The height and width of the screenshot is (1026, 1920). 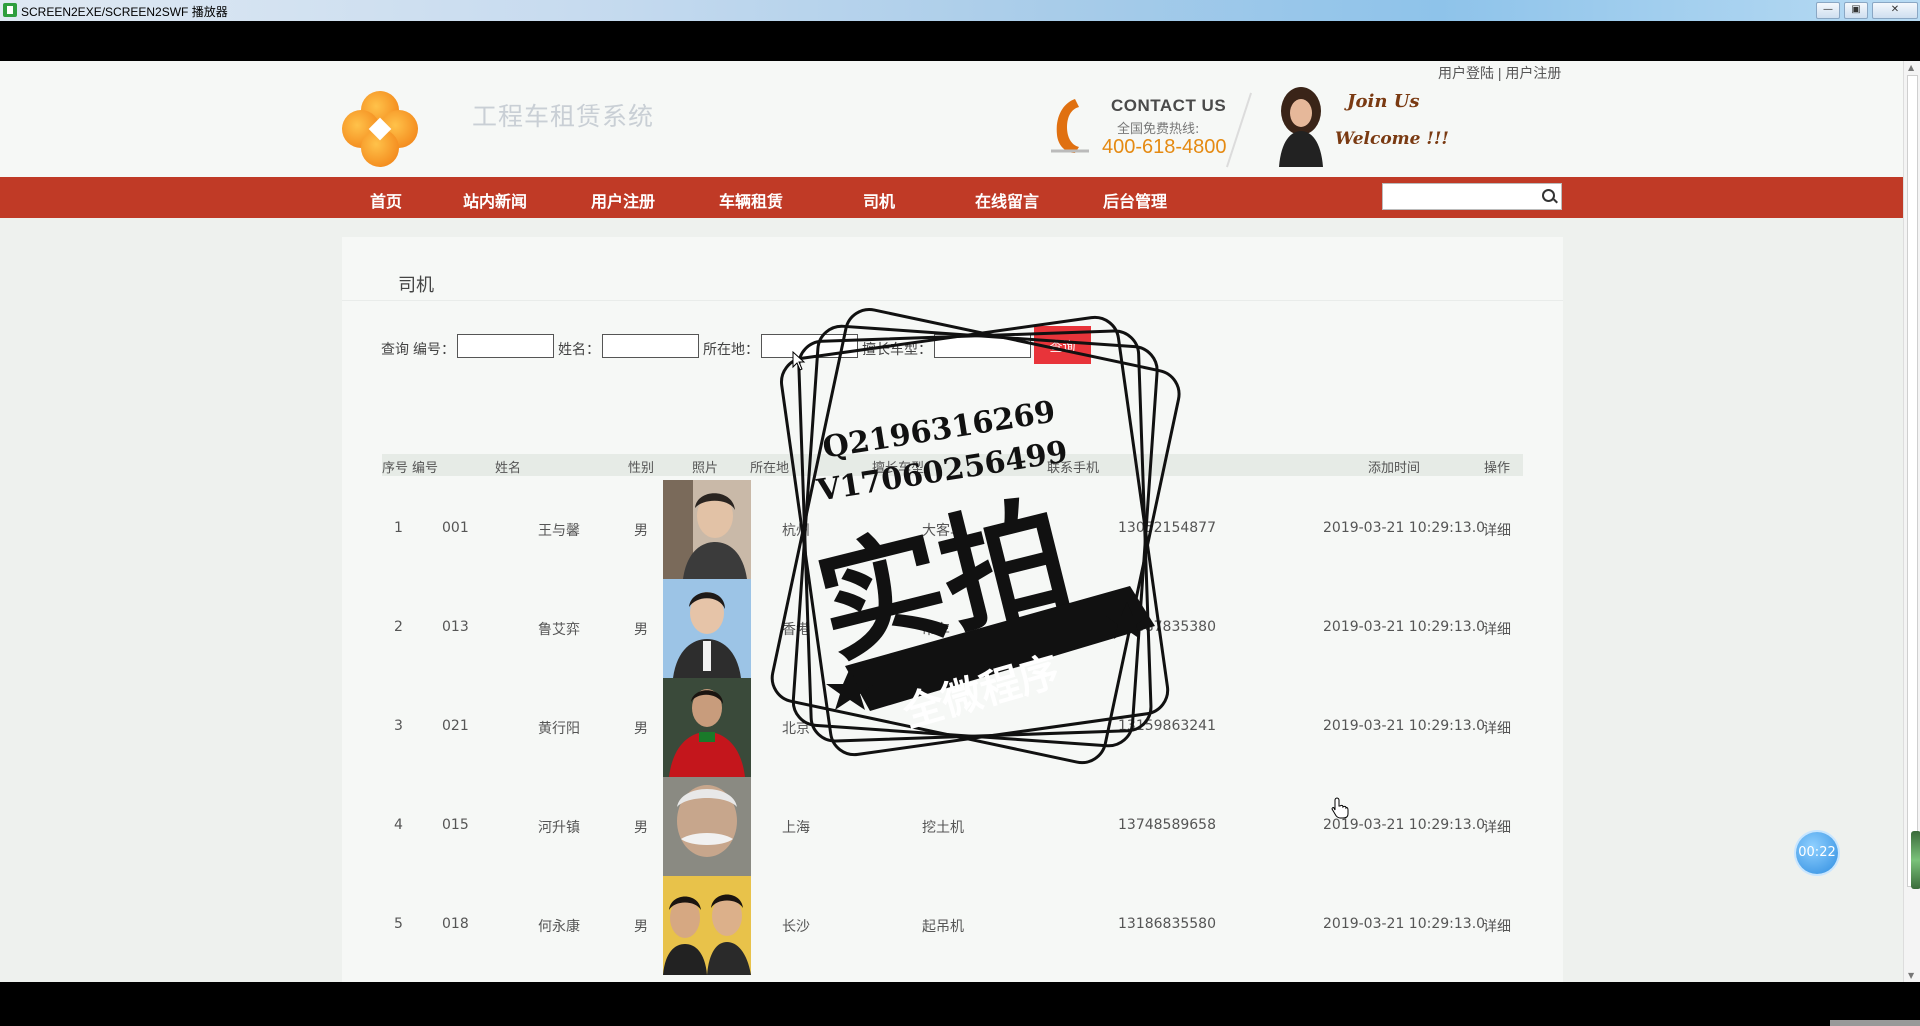 I want to click on letterbox-top, so click(x=960, y=41).